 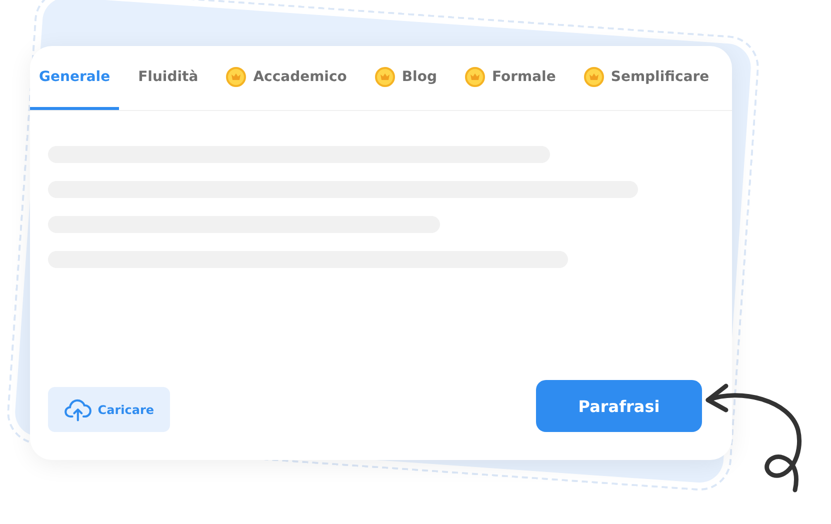 What do you see at coordinates (286, 78) in the screenshot?
I see `tab: Accademico` at bounding box center [286, 78].